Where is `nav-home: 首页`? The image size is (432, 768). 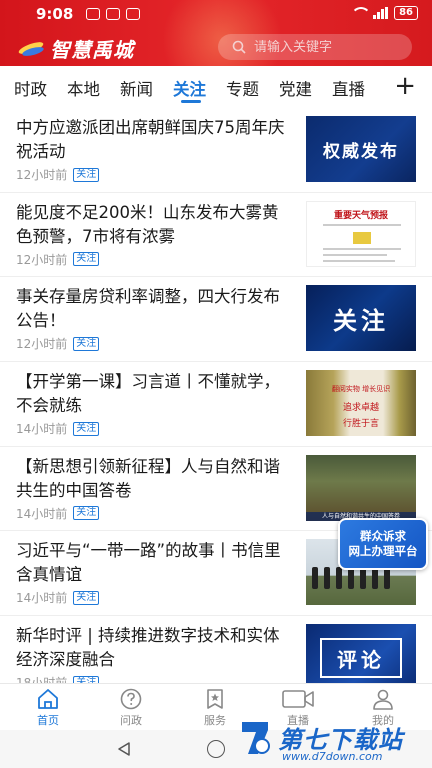
nav-home: 首页 is located at coordinates (48, 708).